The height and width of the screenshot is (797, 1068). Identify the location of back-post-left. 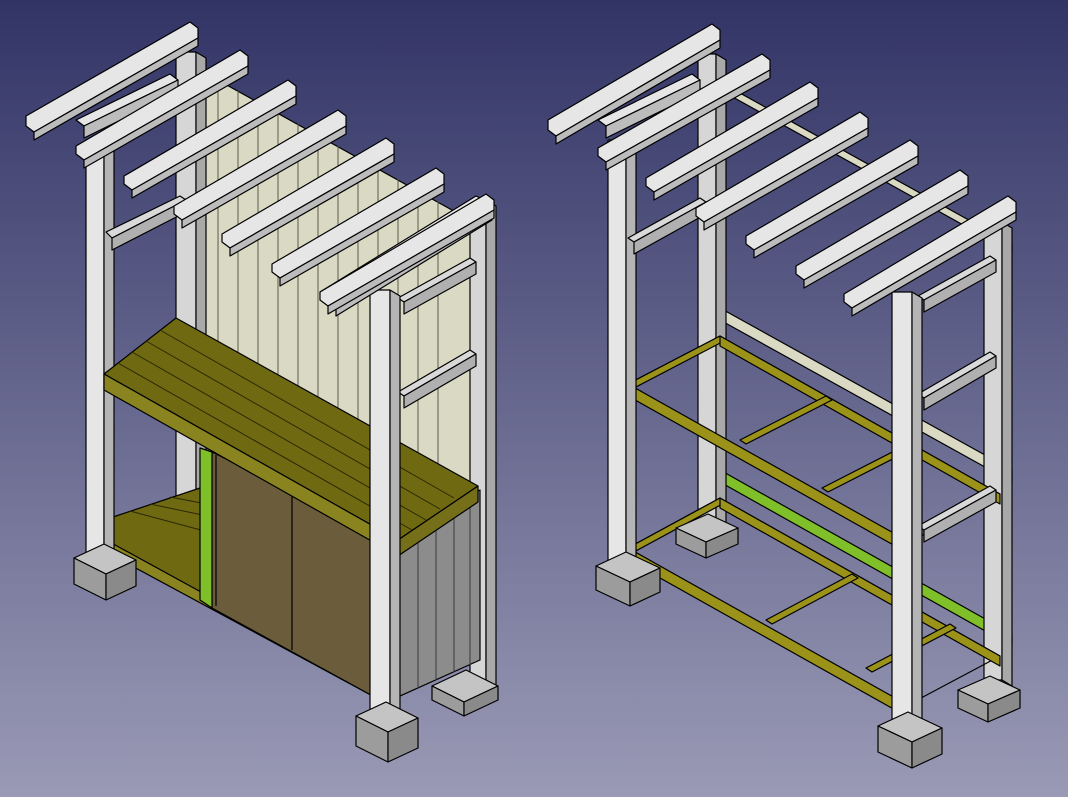
(712, 300).